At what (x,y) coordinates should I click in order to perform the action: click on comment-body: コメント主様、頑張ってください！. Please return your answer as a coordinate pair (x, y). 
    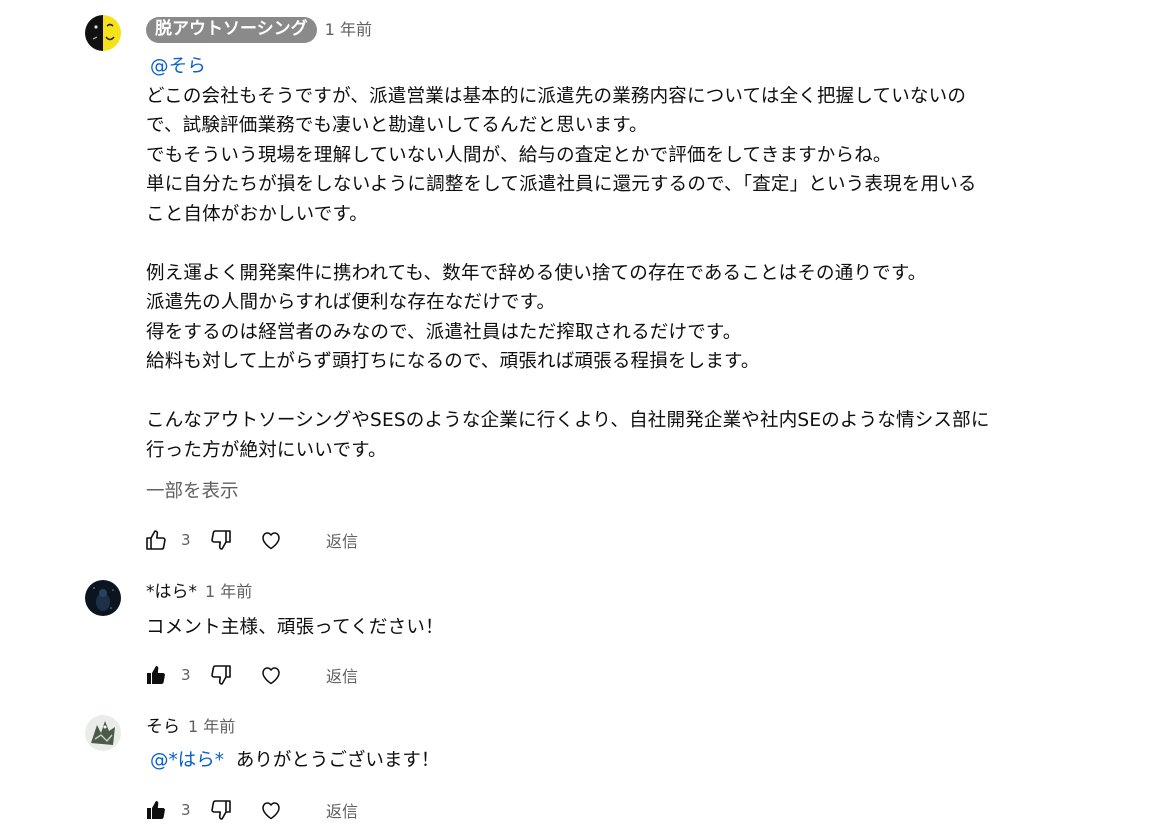
    Looking at the image, I should click on (626, 628).